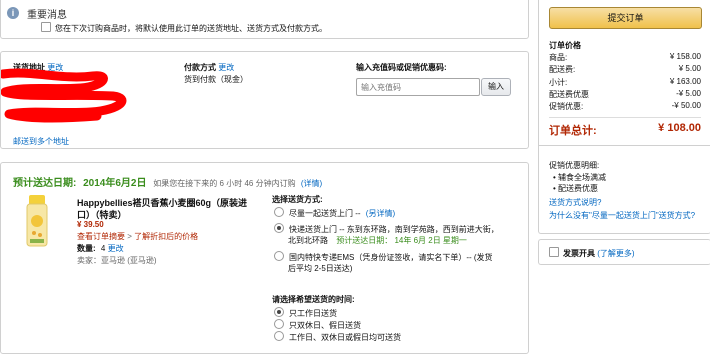 Image resolution: width=710 pixels, height=354 pixels. What do you see at coordinates (279, 228) in the screenshot?
I see `shipping-radio-express` at bounding box center [279, 228].